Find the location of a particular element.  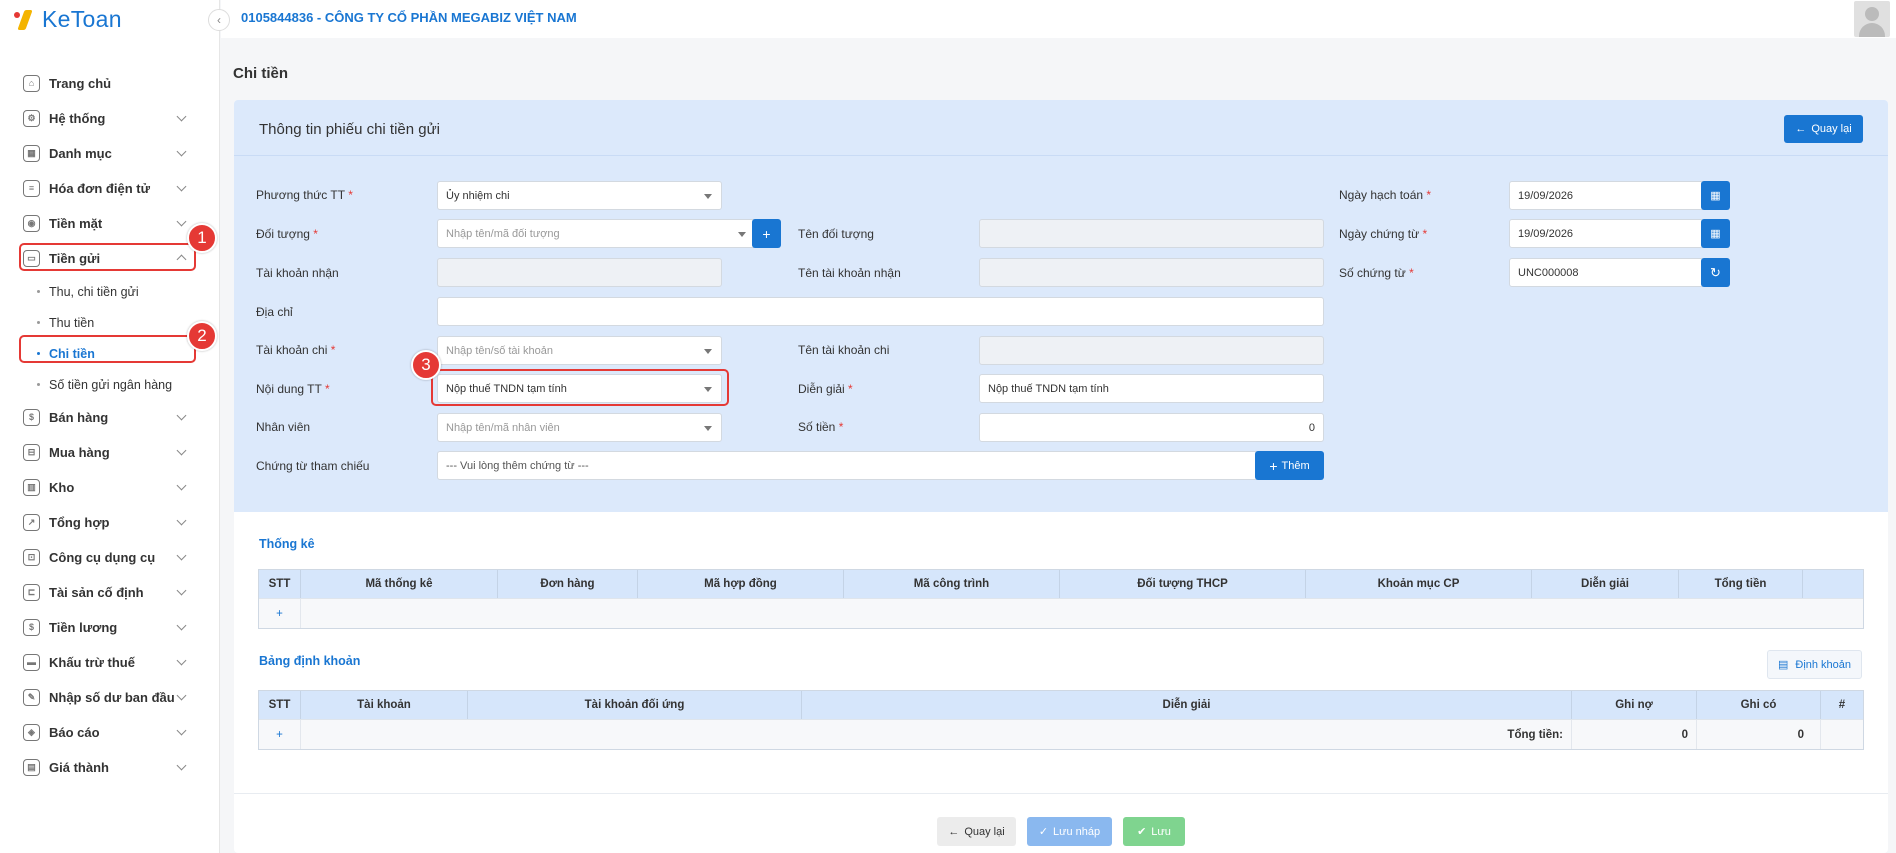

sidebar-item-kho: ▥ Kho is located at coordinates (110, 487).